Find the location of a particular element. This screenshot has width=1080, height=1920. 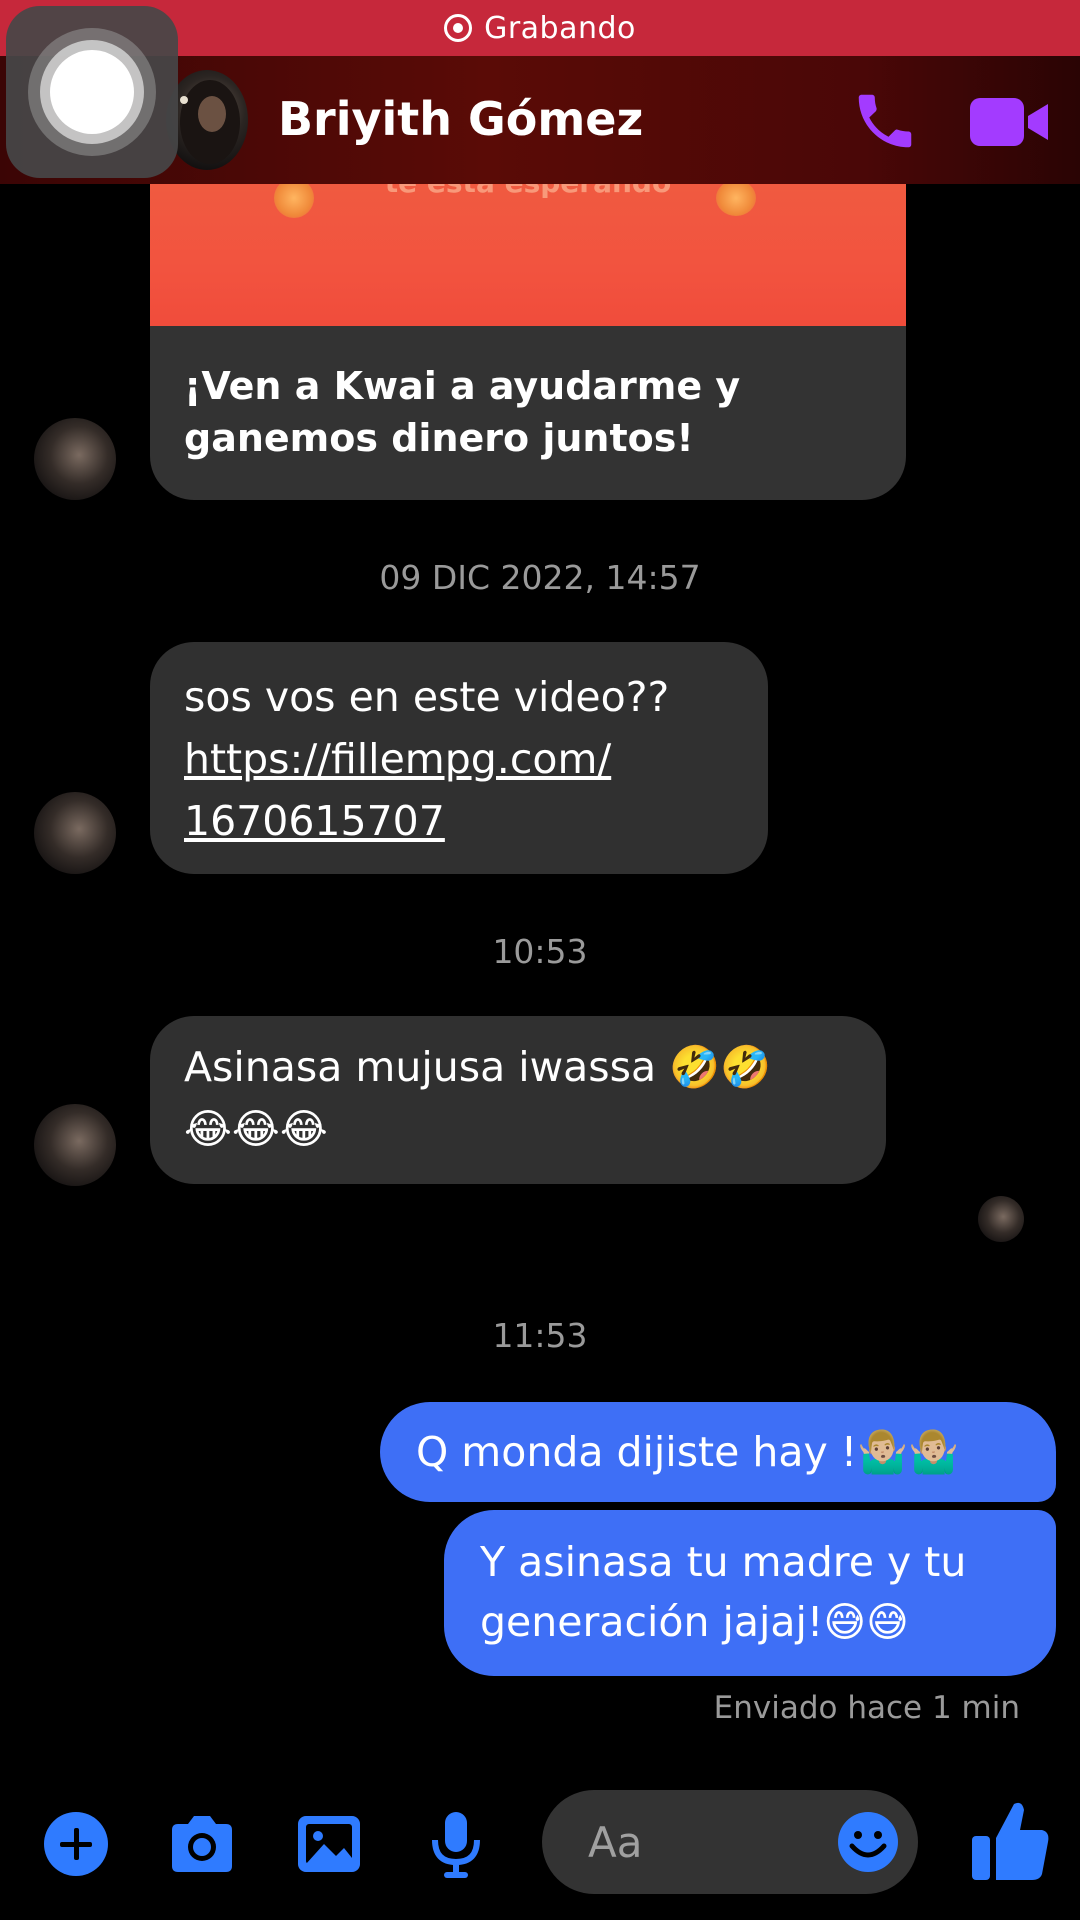

contact-avatar is located at coordinates (207, 120).